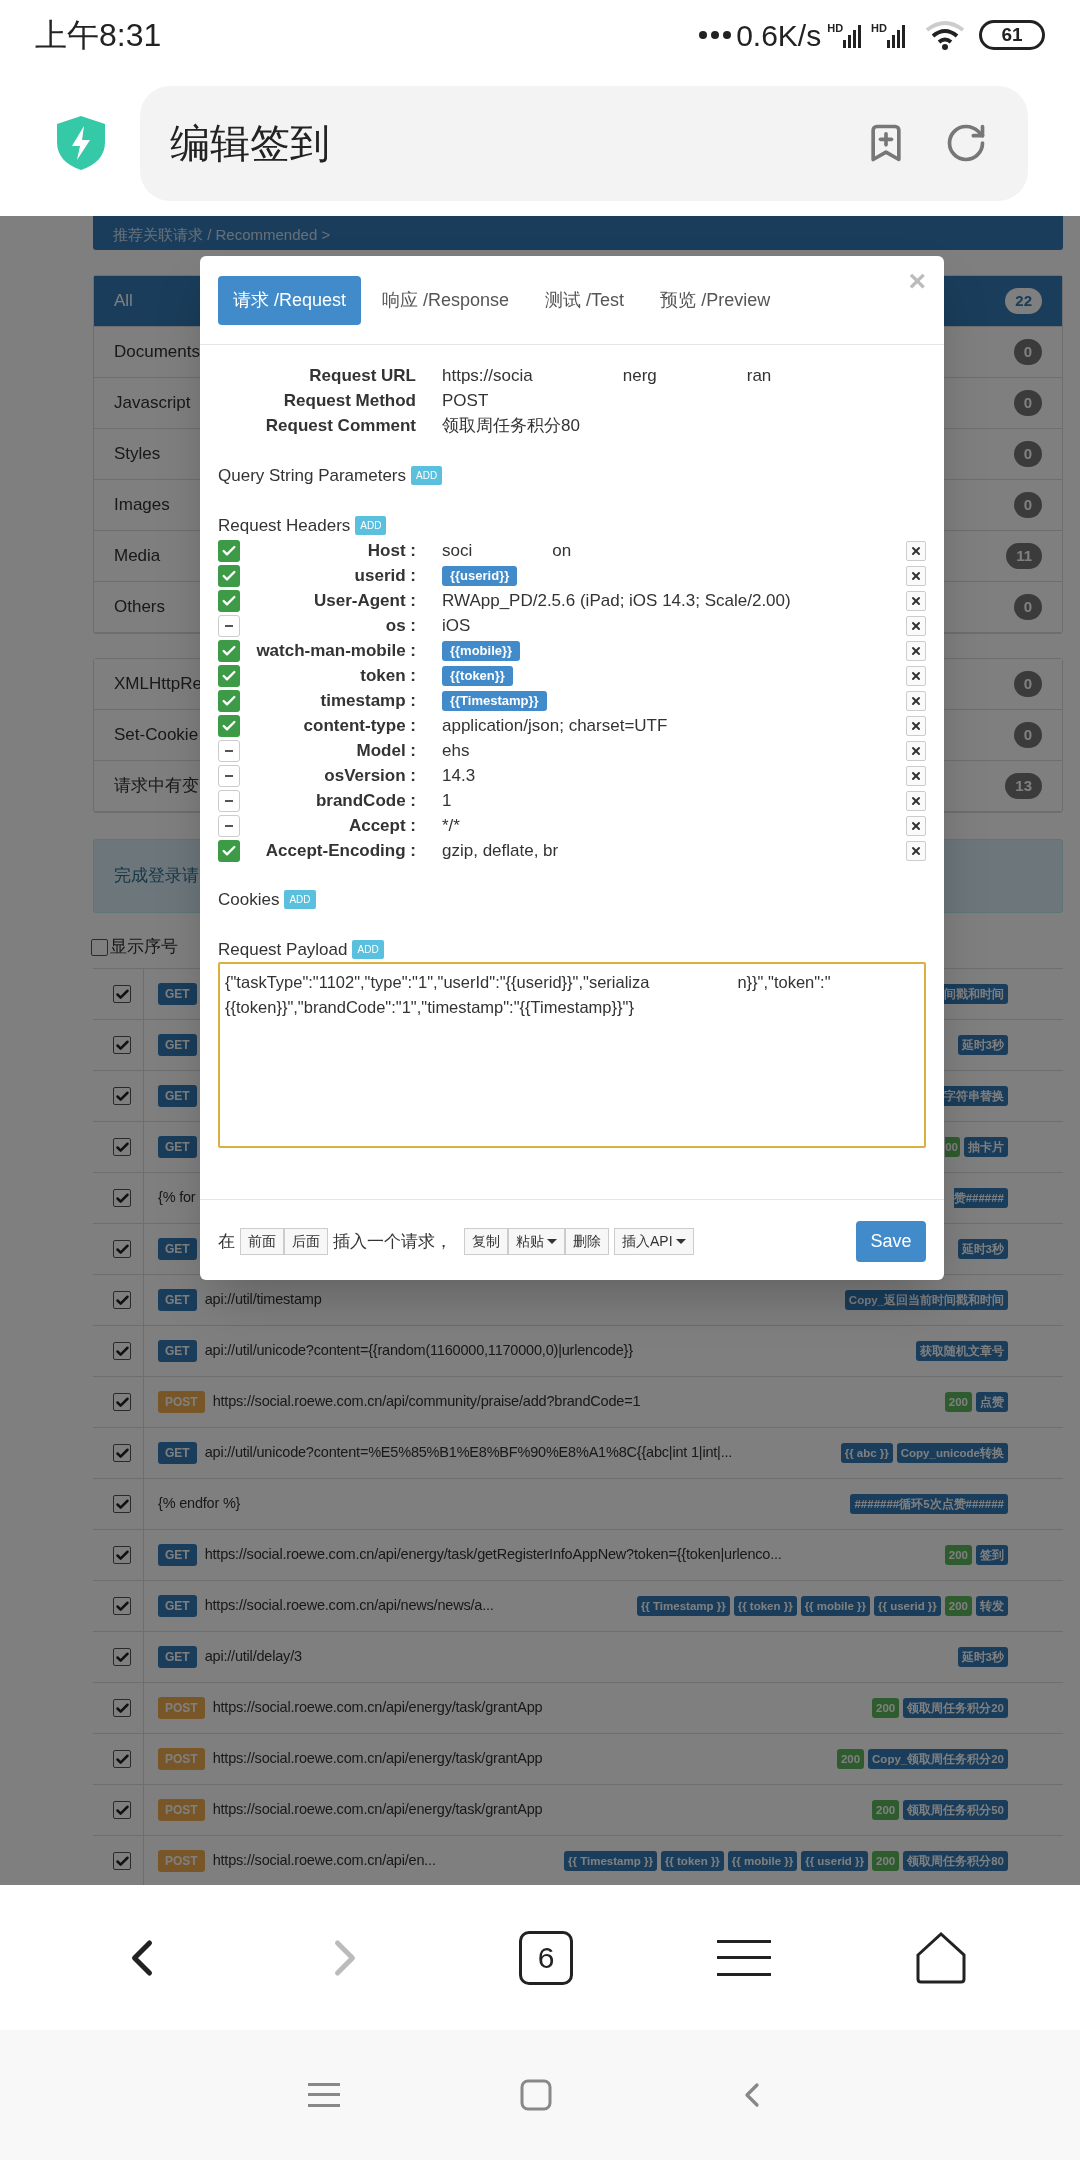 The height and width of the screenshot is (2160, 1080). I want to click on method-badge: POST, so click(181, 1861).